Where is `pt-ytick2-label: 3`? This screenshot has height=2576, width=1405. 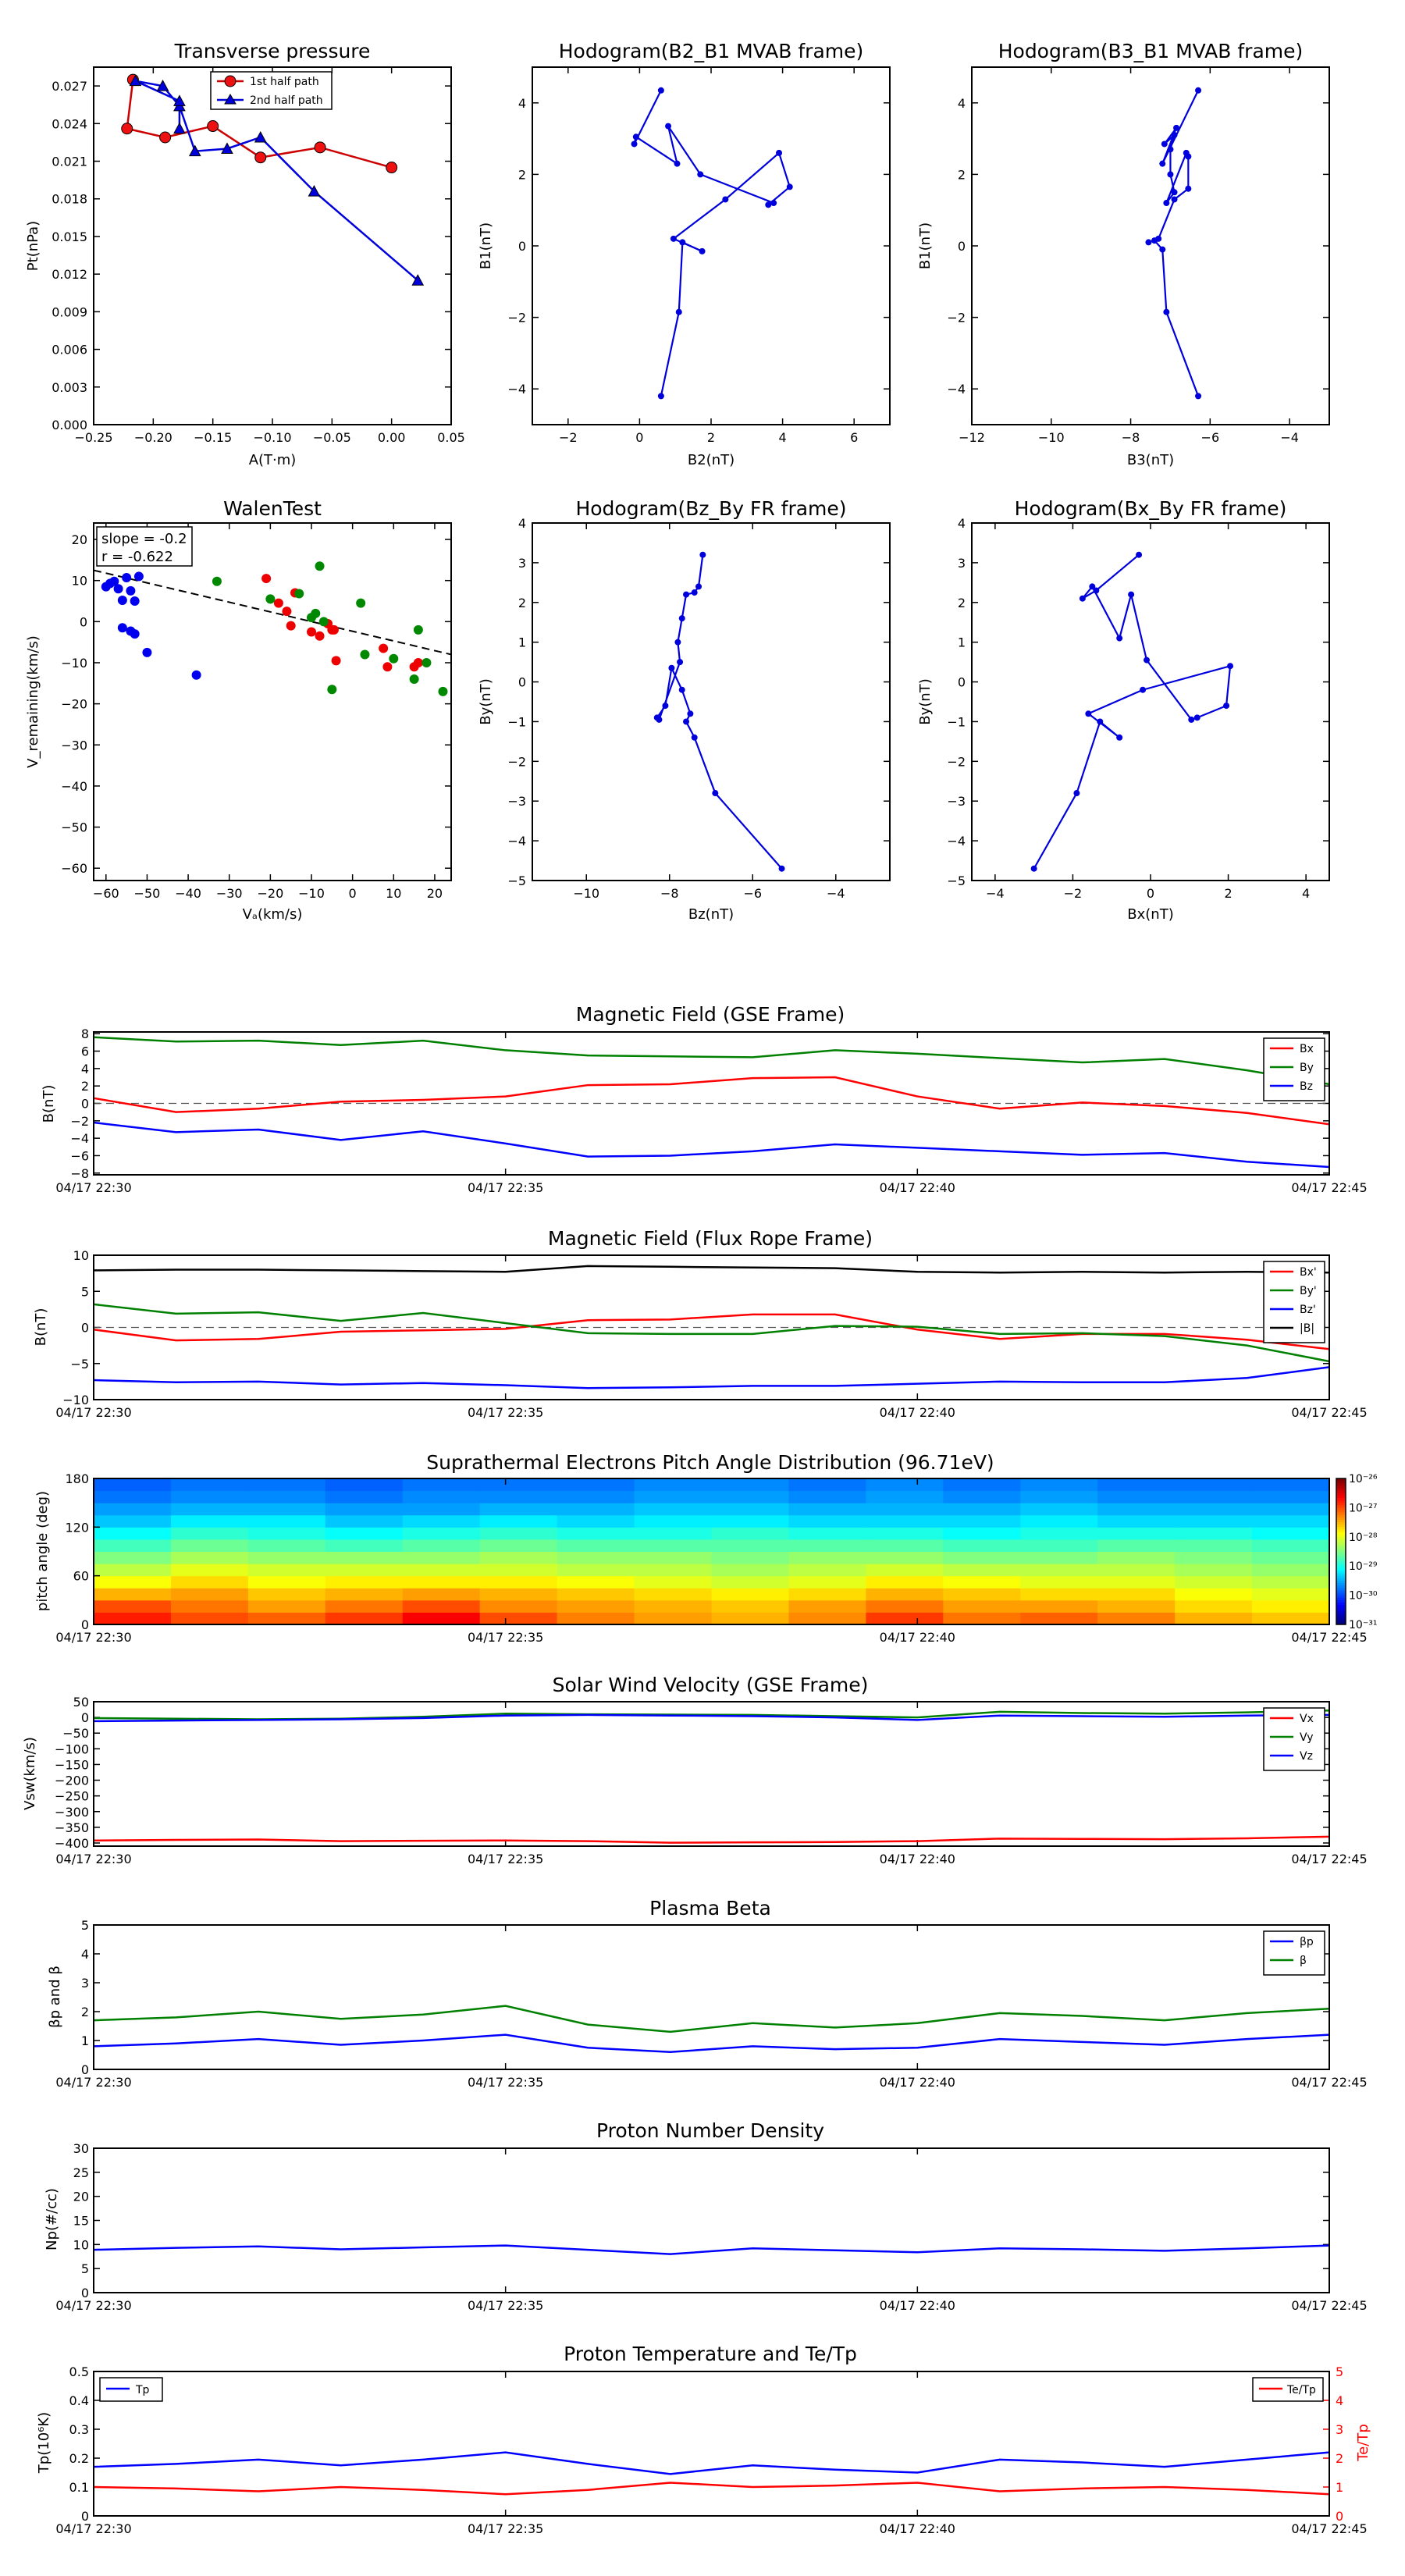 pt-ytick2-label: 3 is located at coordinates (1340, 2429).